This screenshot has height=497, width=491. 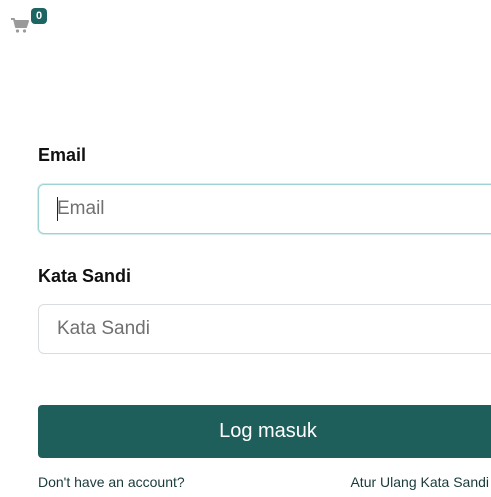 I want to click on cart-widget: 0, so click(x=29, y=21).